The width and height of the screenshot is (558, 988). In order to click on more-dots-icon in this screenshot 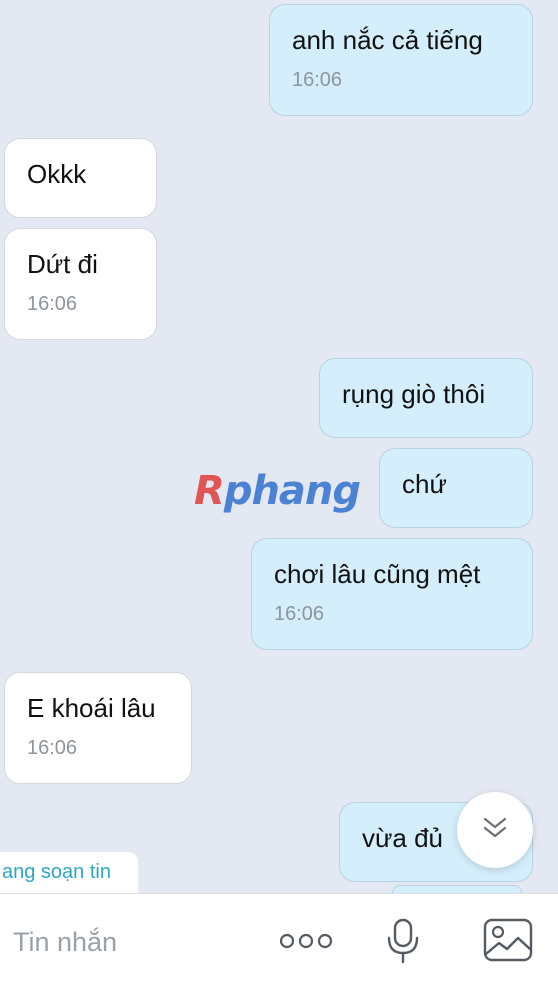, I will do `click(306, 943)`.